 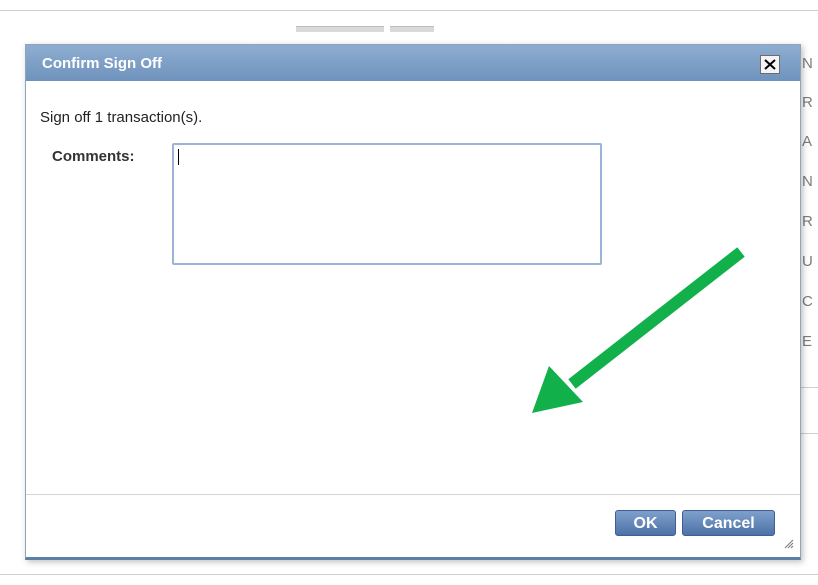 I want to click on close-button, so click(x=770, y=64).